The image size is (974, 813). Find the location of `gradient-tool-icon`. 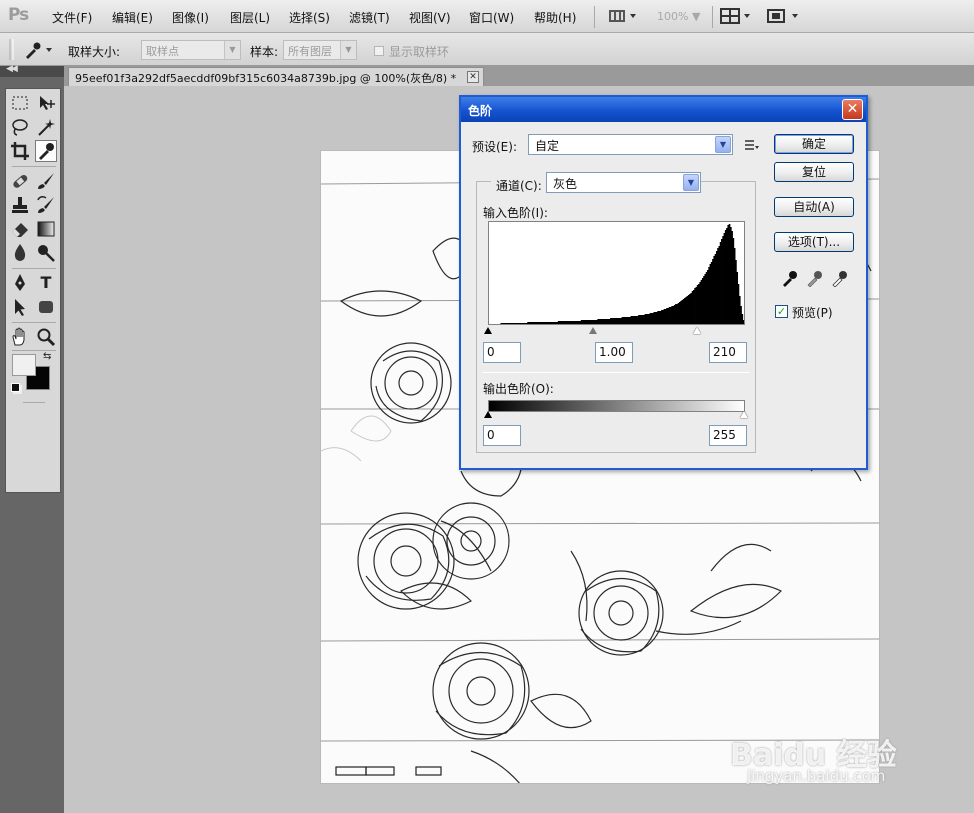

gradient-tool-icon is located at coordinates (46, 229).